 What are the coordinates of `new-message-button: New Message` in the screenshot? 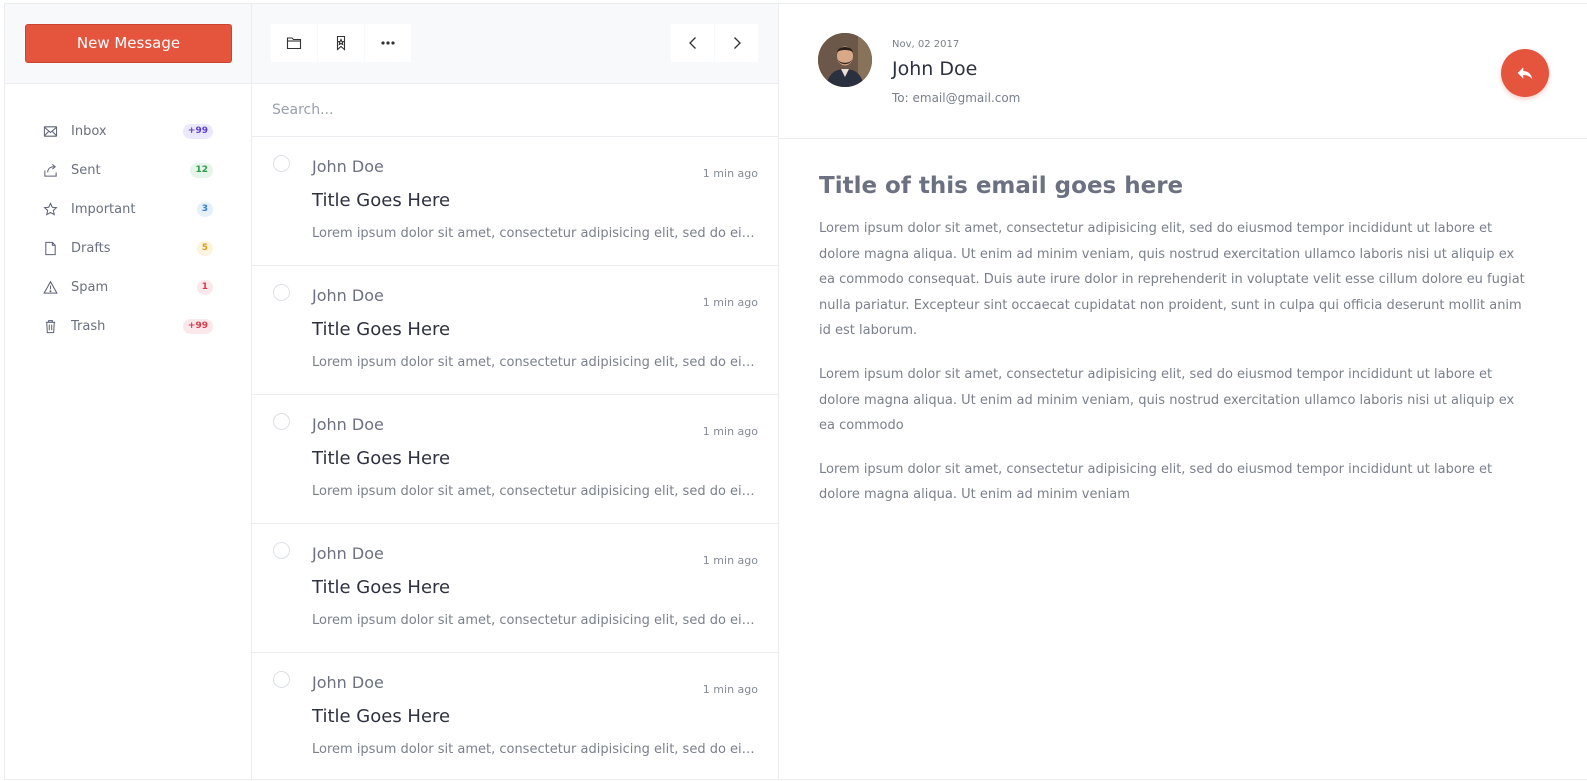 It's located at (128, 43).